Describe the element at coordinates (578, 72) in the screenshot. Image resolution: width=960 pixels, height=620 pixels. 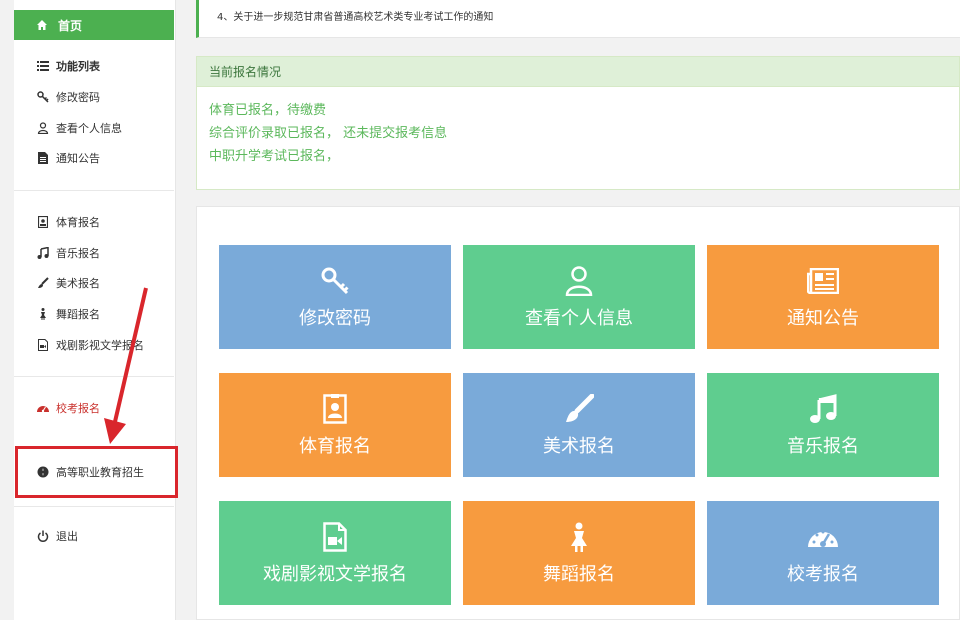
I see `status-panel-title: 当前报名情况` at that location.